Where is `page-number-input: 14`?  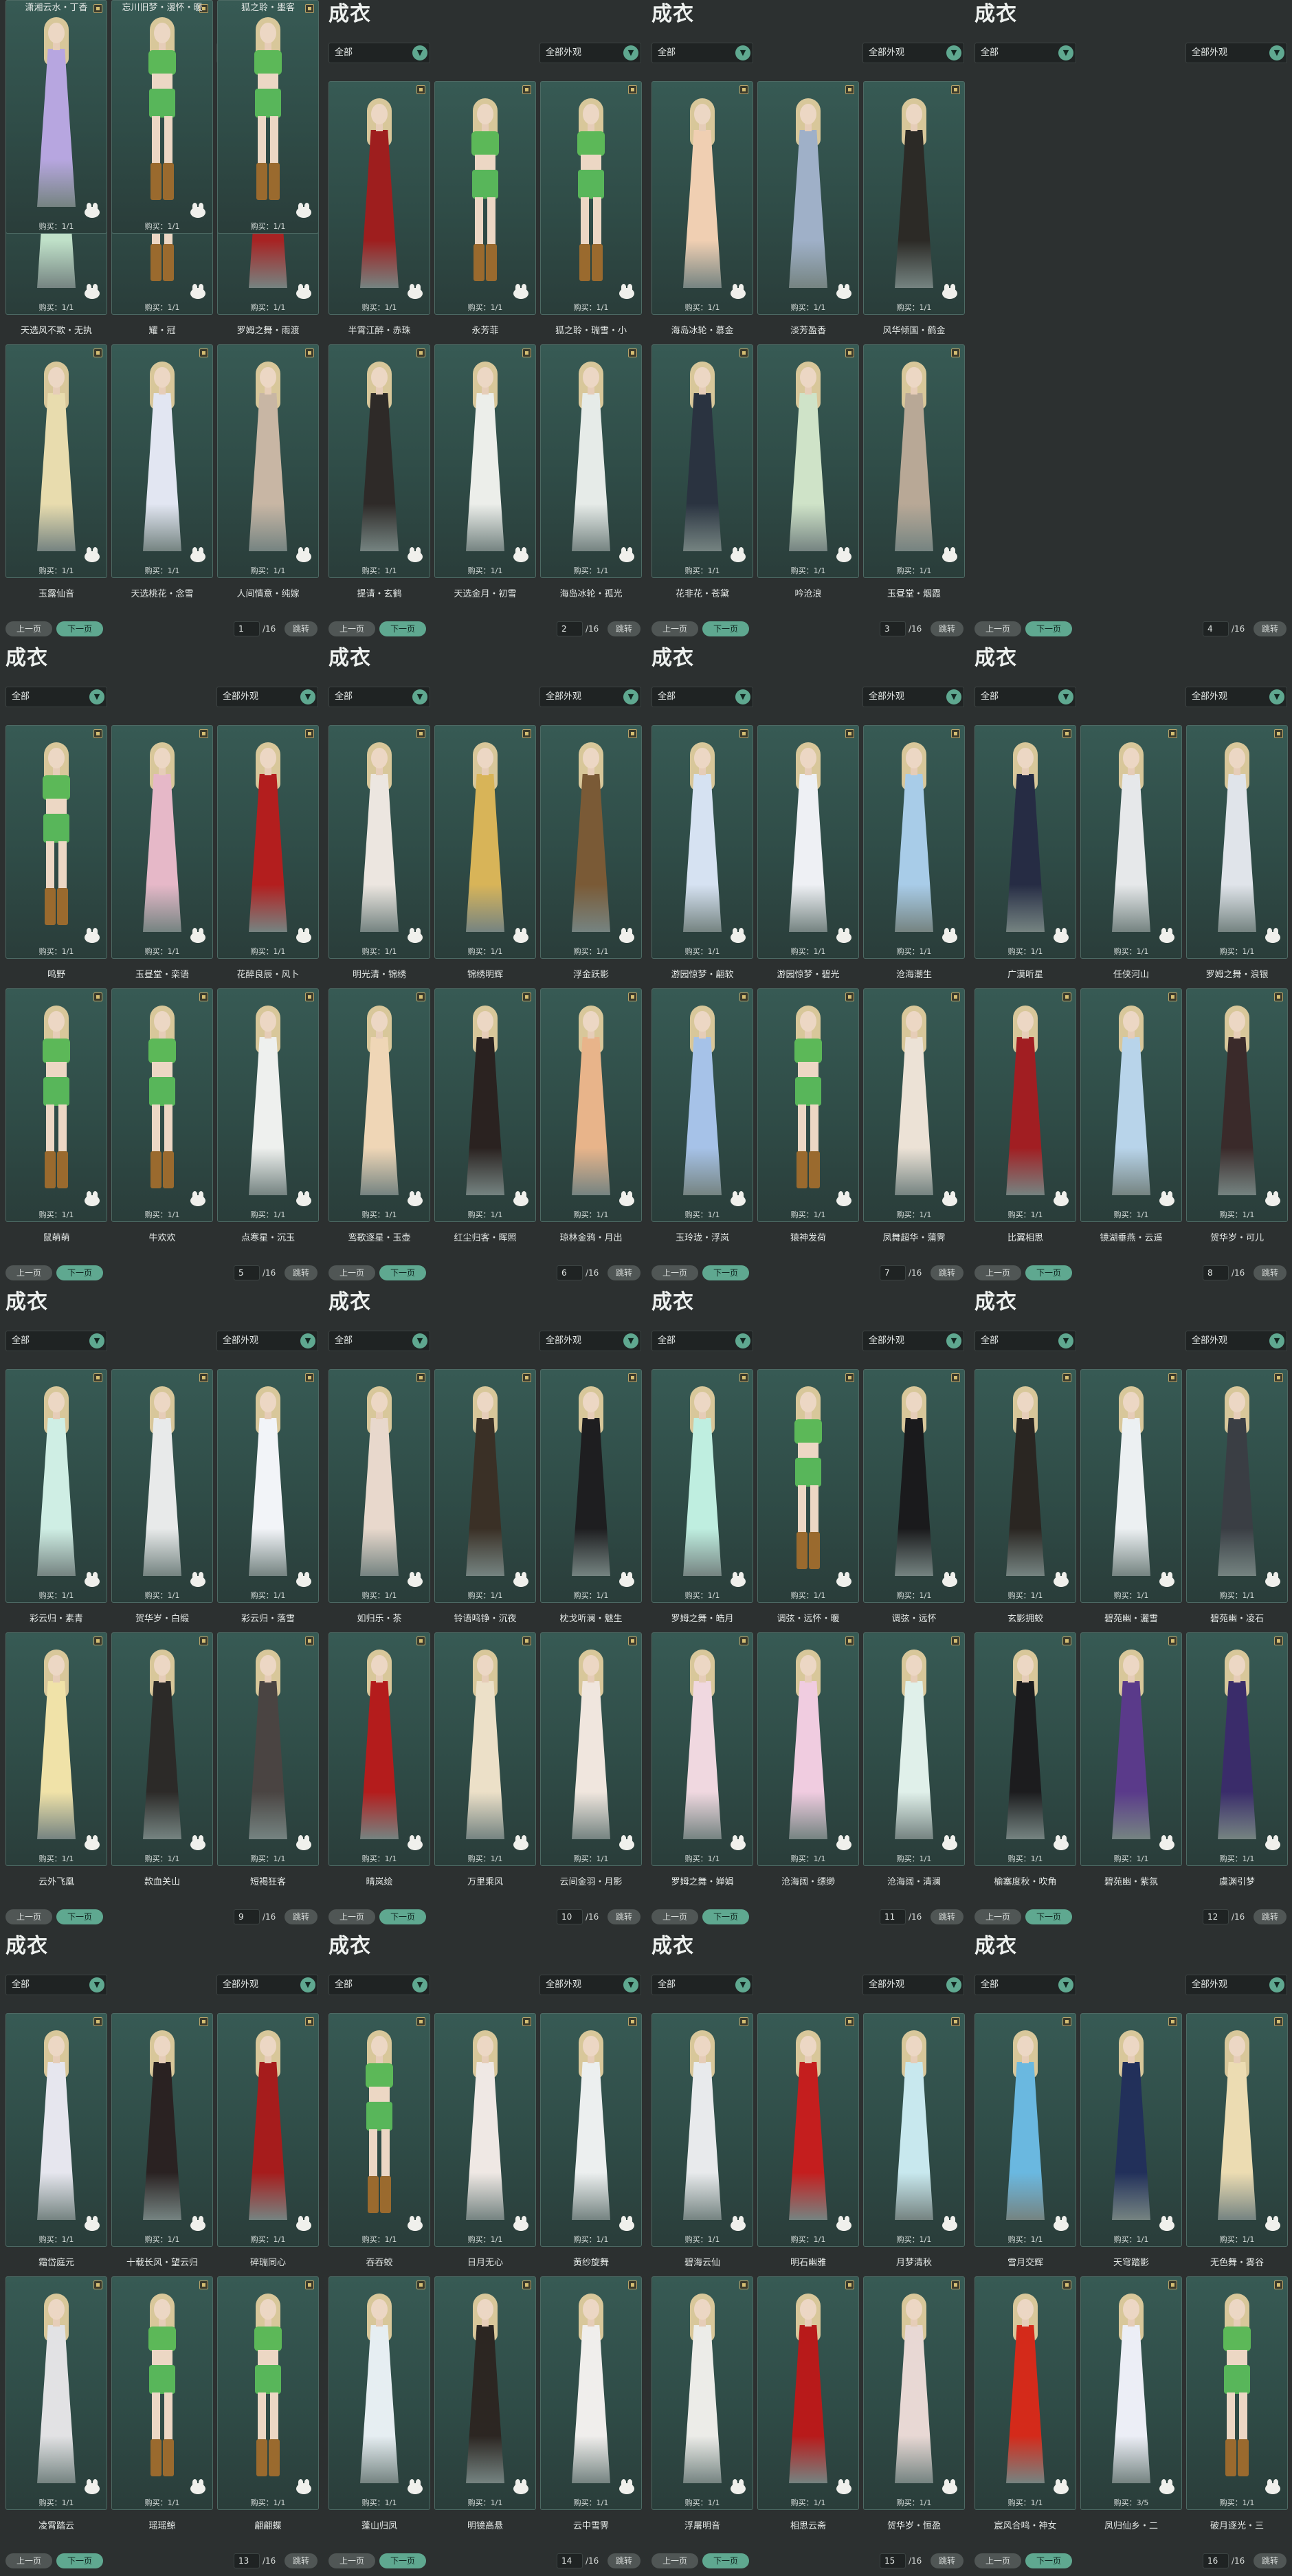 page-number-input: 14 is located at coordinates (570, 2560).